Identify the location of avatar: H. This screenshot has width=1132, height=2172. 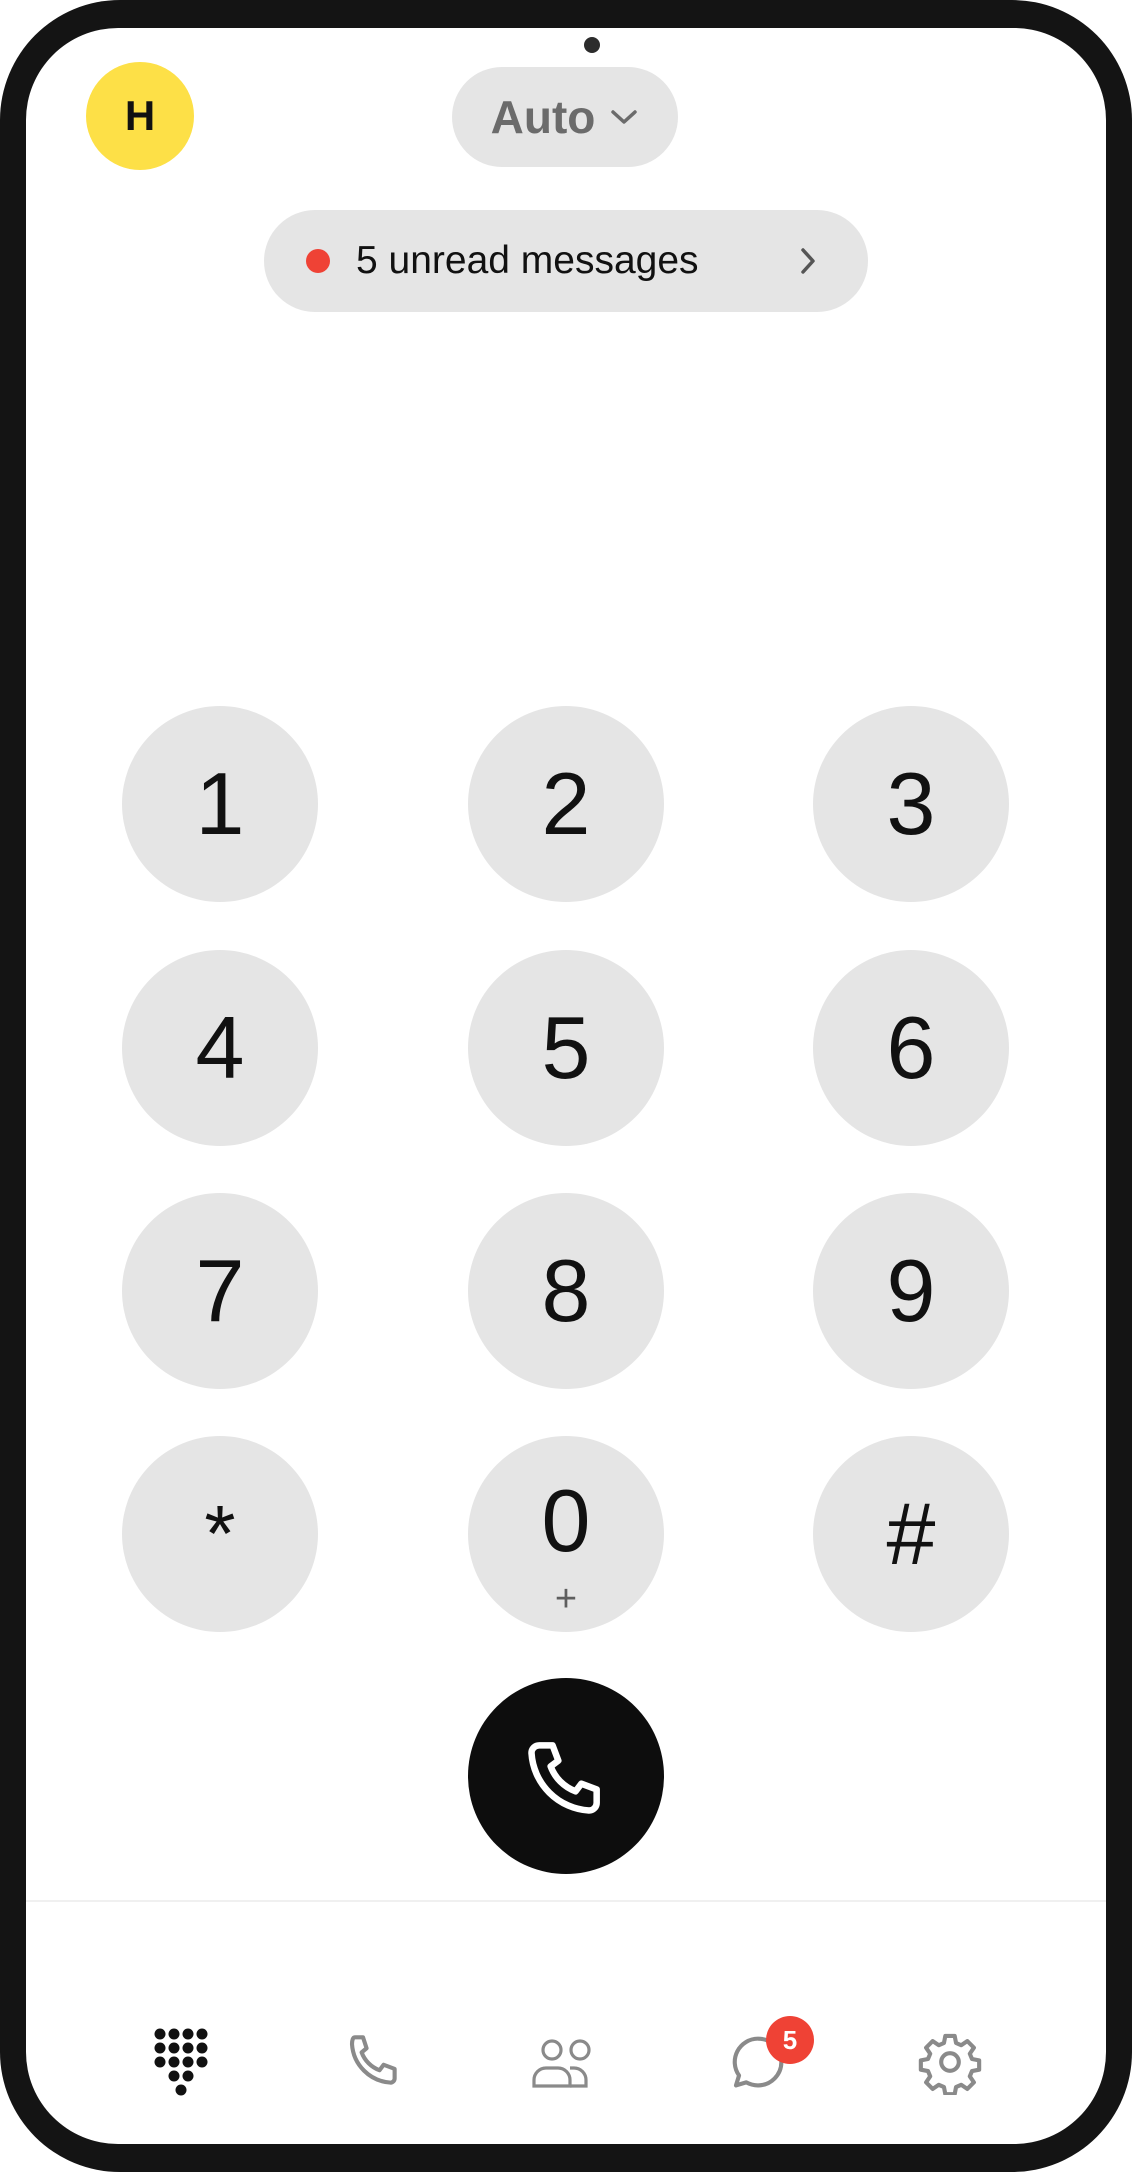
(140, 116).